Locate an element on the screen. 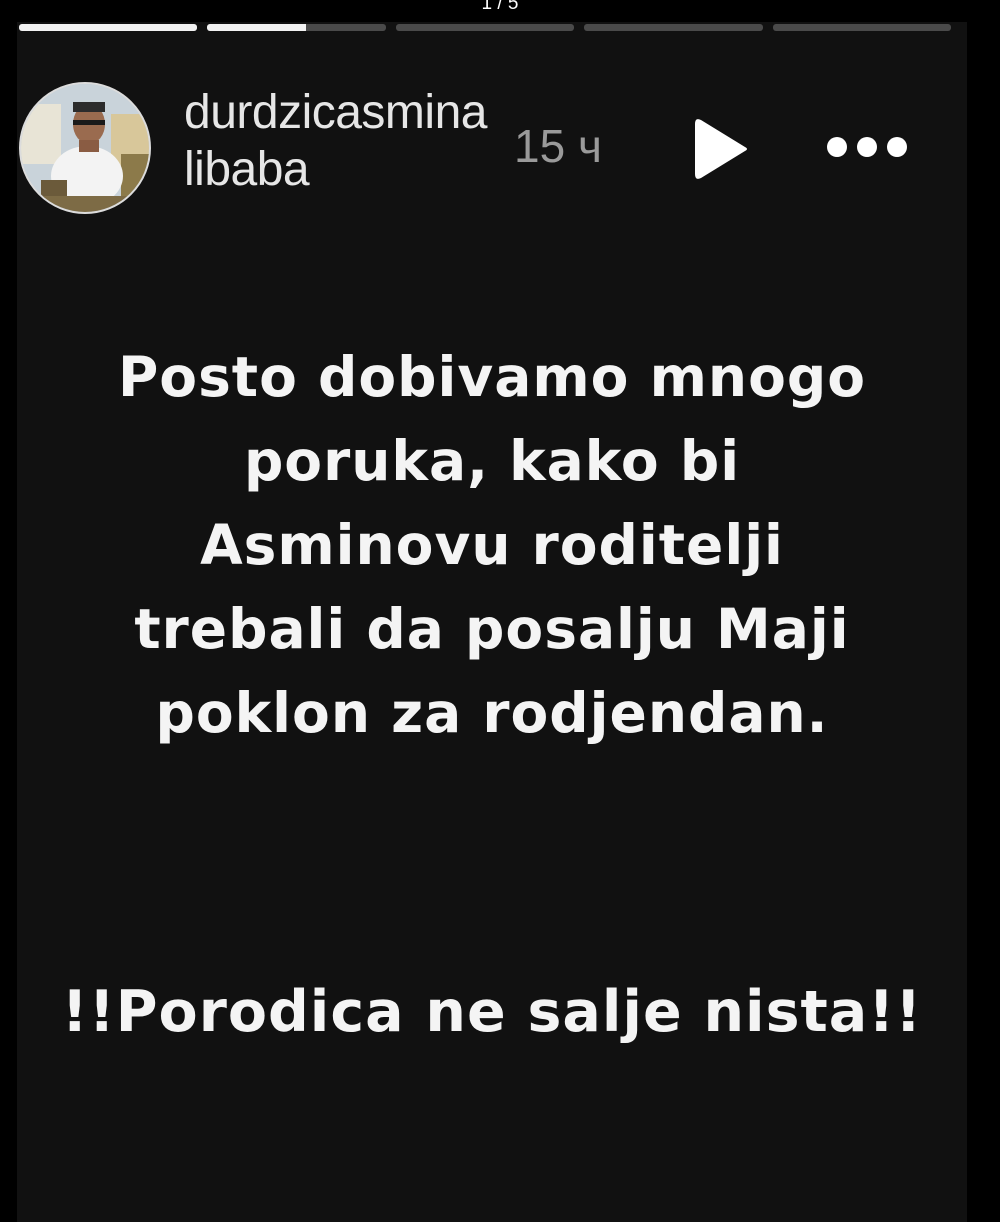 This screenshot has height=1222, width=1000. story-progress-bar is located at coordinates (485, 28).